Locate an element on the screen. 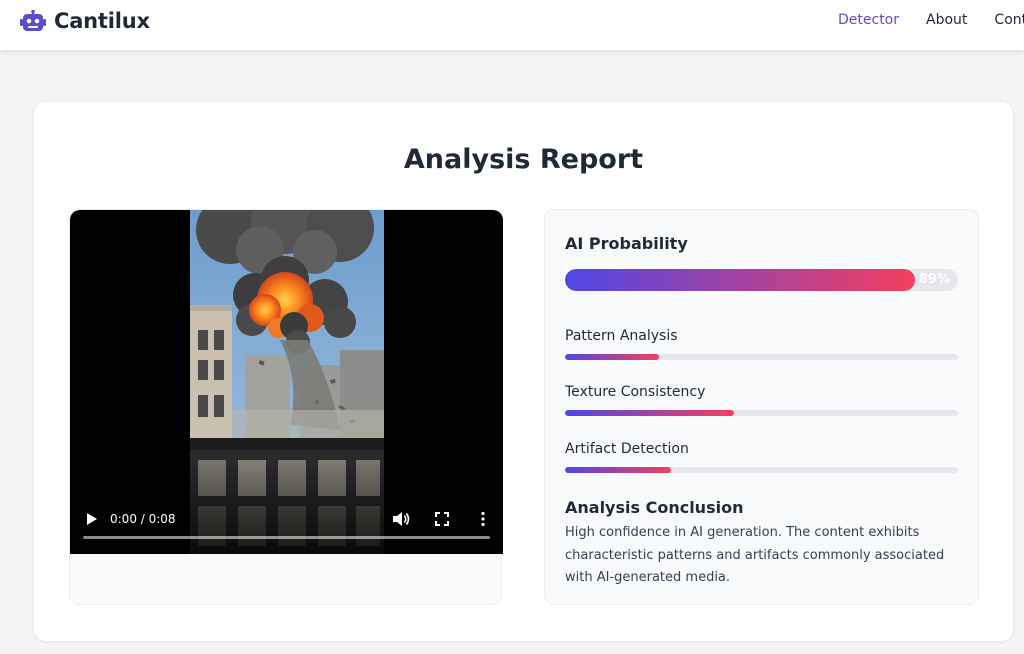  metric-label: Texture Consistency is located at coordinates (635, 392).